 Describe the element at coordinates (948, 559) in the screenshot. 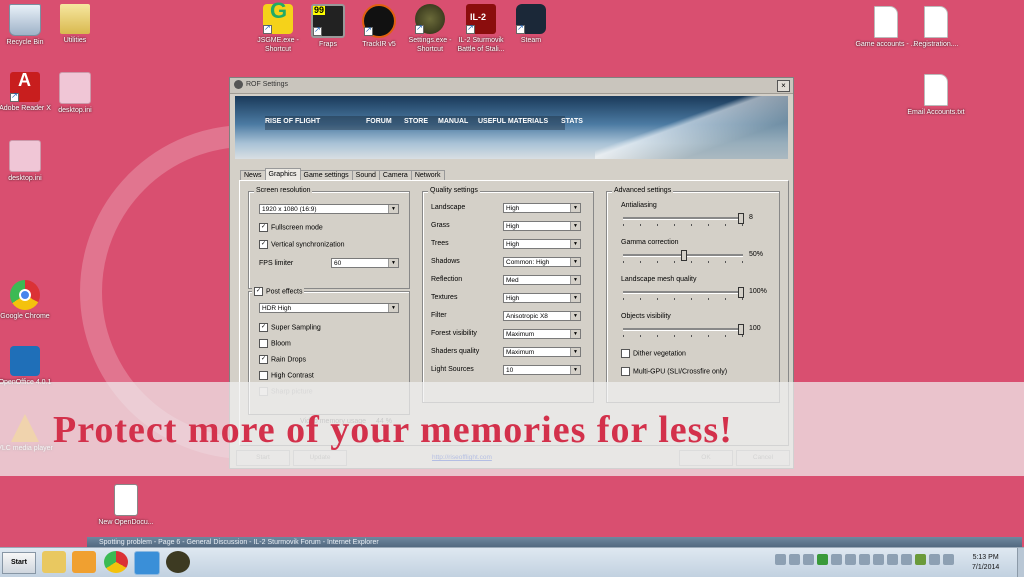

I see `speaker-icon` at that location.